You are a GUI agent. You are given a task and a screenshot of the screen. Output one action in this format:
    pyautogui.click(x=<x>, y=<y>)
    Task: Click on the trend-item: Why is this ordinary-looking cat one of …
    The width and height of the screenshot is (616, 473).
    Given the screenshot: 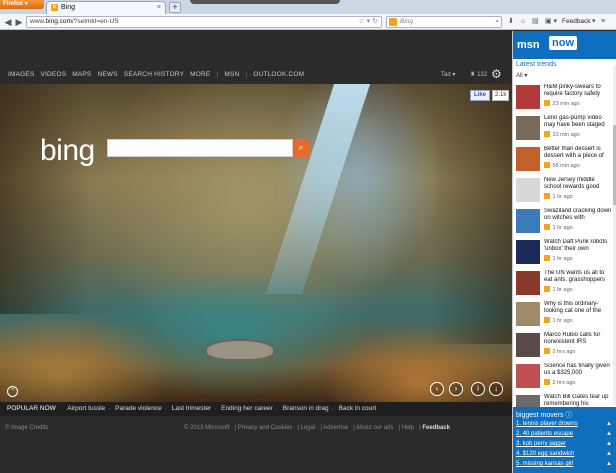 What is the action you would take?
    pyautogui.click(x=564, y=315)
    